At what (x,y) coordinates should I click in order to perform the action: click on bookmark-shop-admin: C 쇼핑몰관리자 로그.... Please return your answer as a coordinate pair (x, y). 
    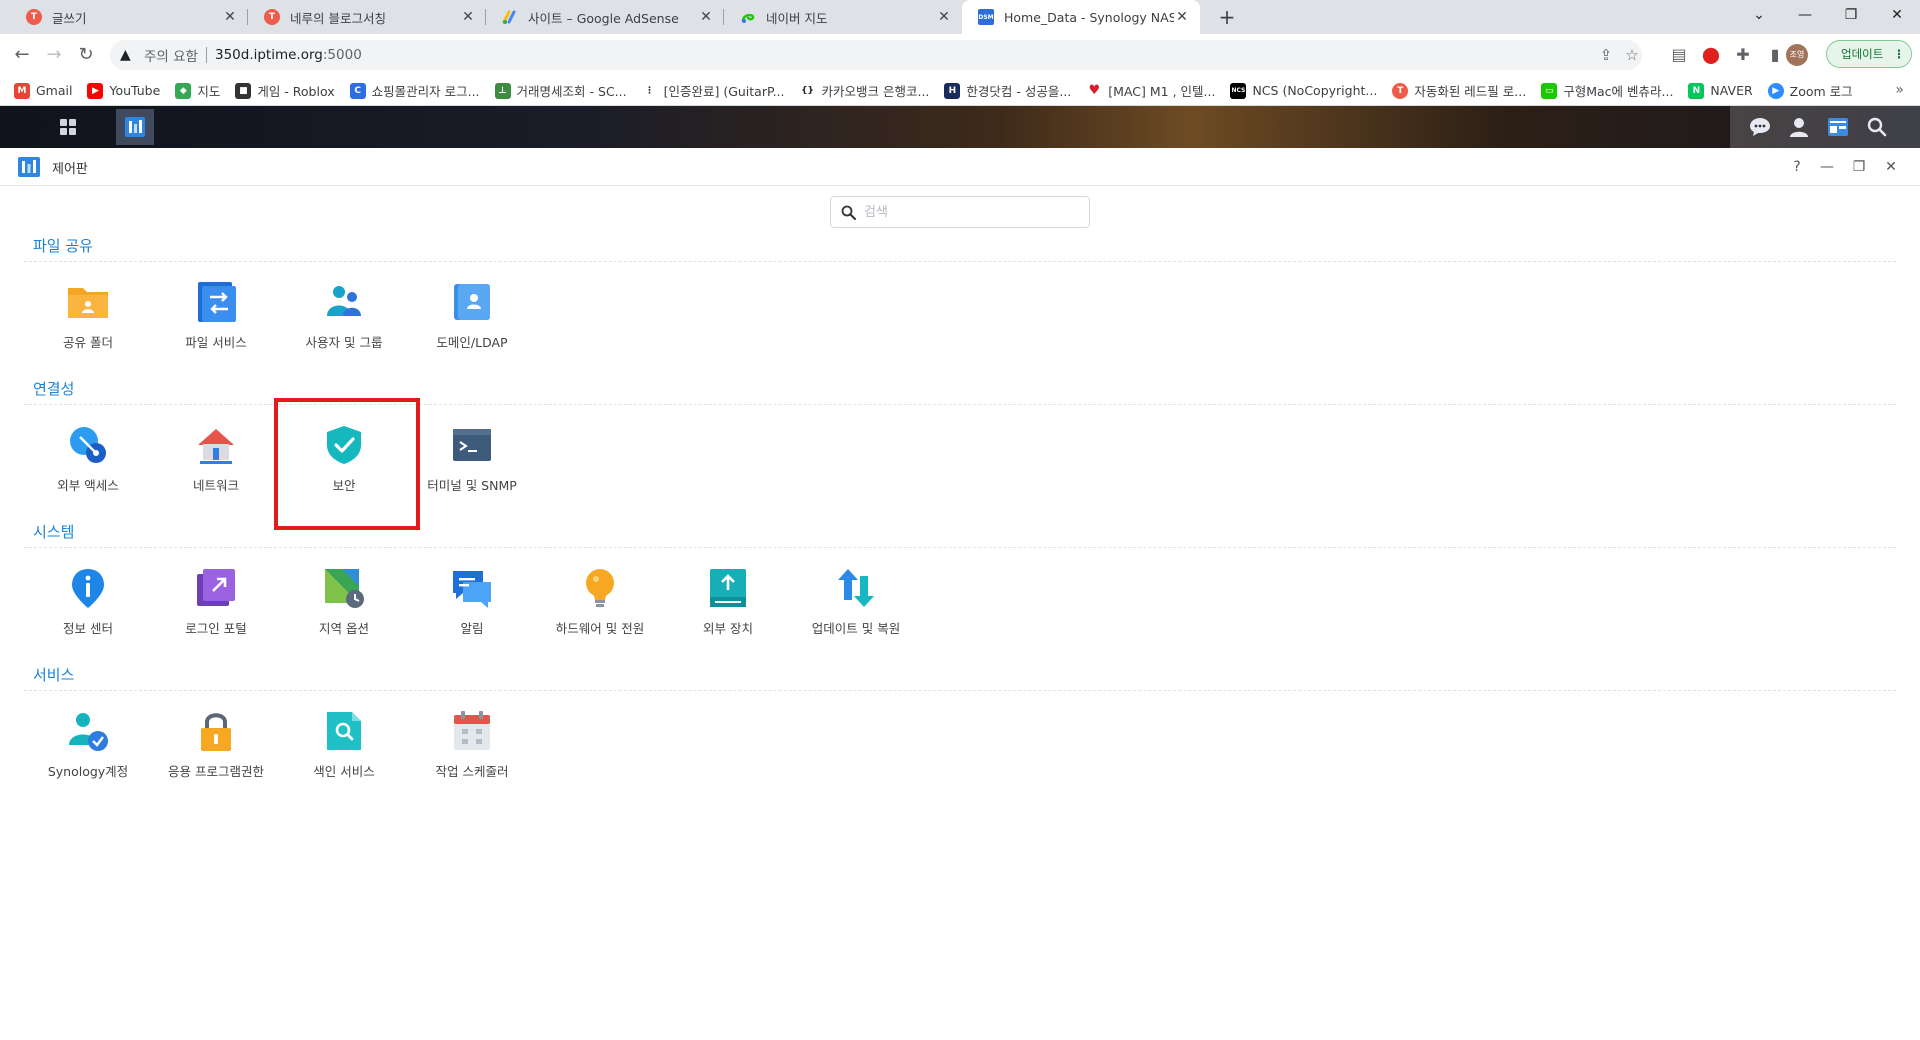
    Looking at the image, I should click on (414, 90).